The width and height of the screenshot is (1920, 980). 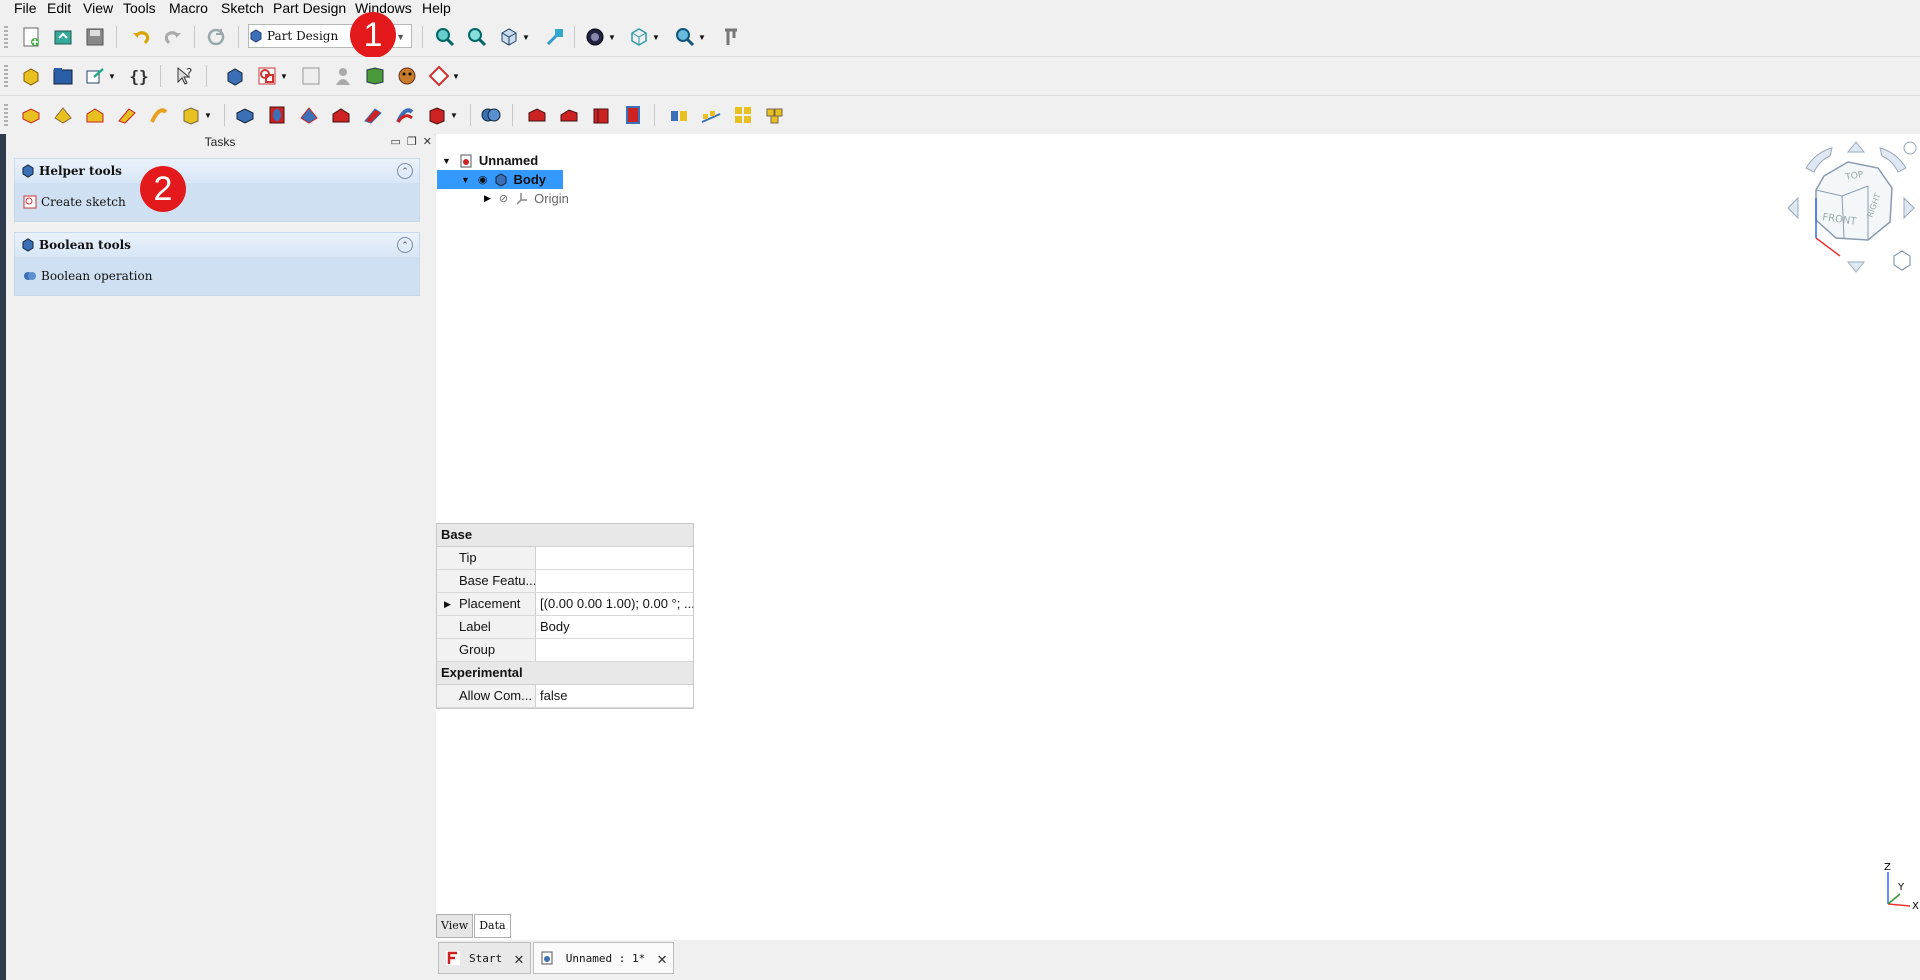 What do you see at coordinates (492, 926) in the screenshot?
I see `tab-data: Data` at bounding box center [492, 926].